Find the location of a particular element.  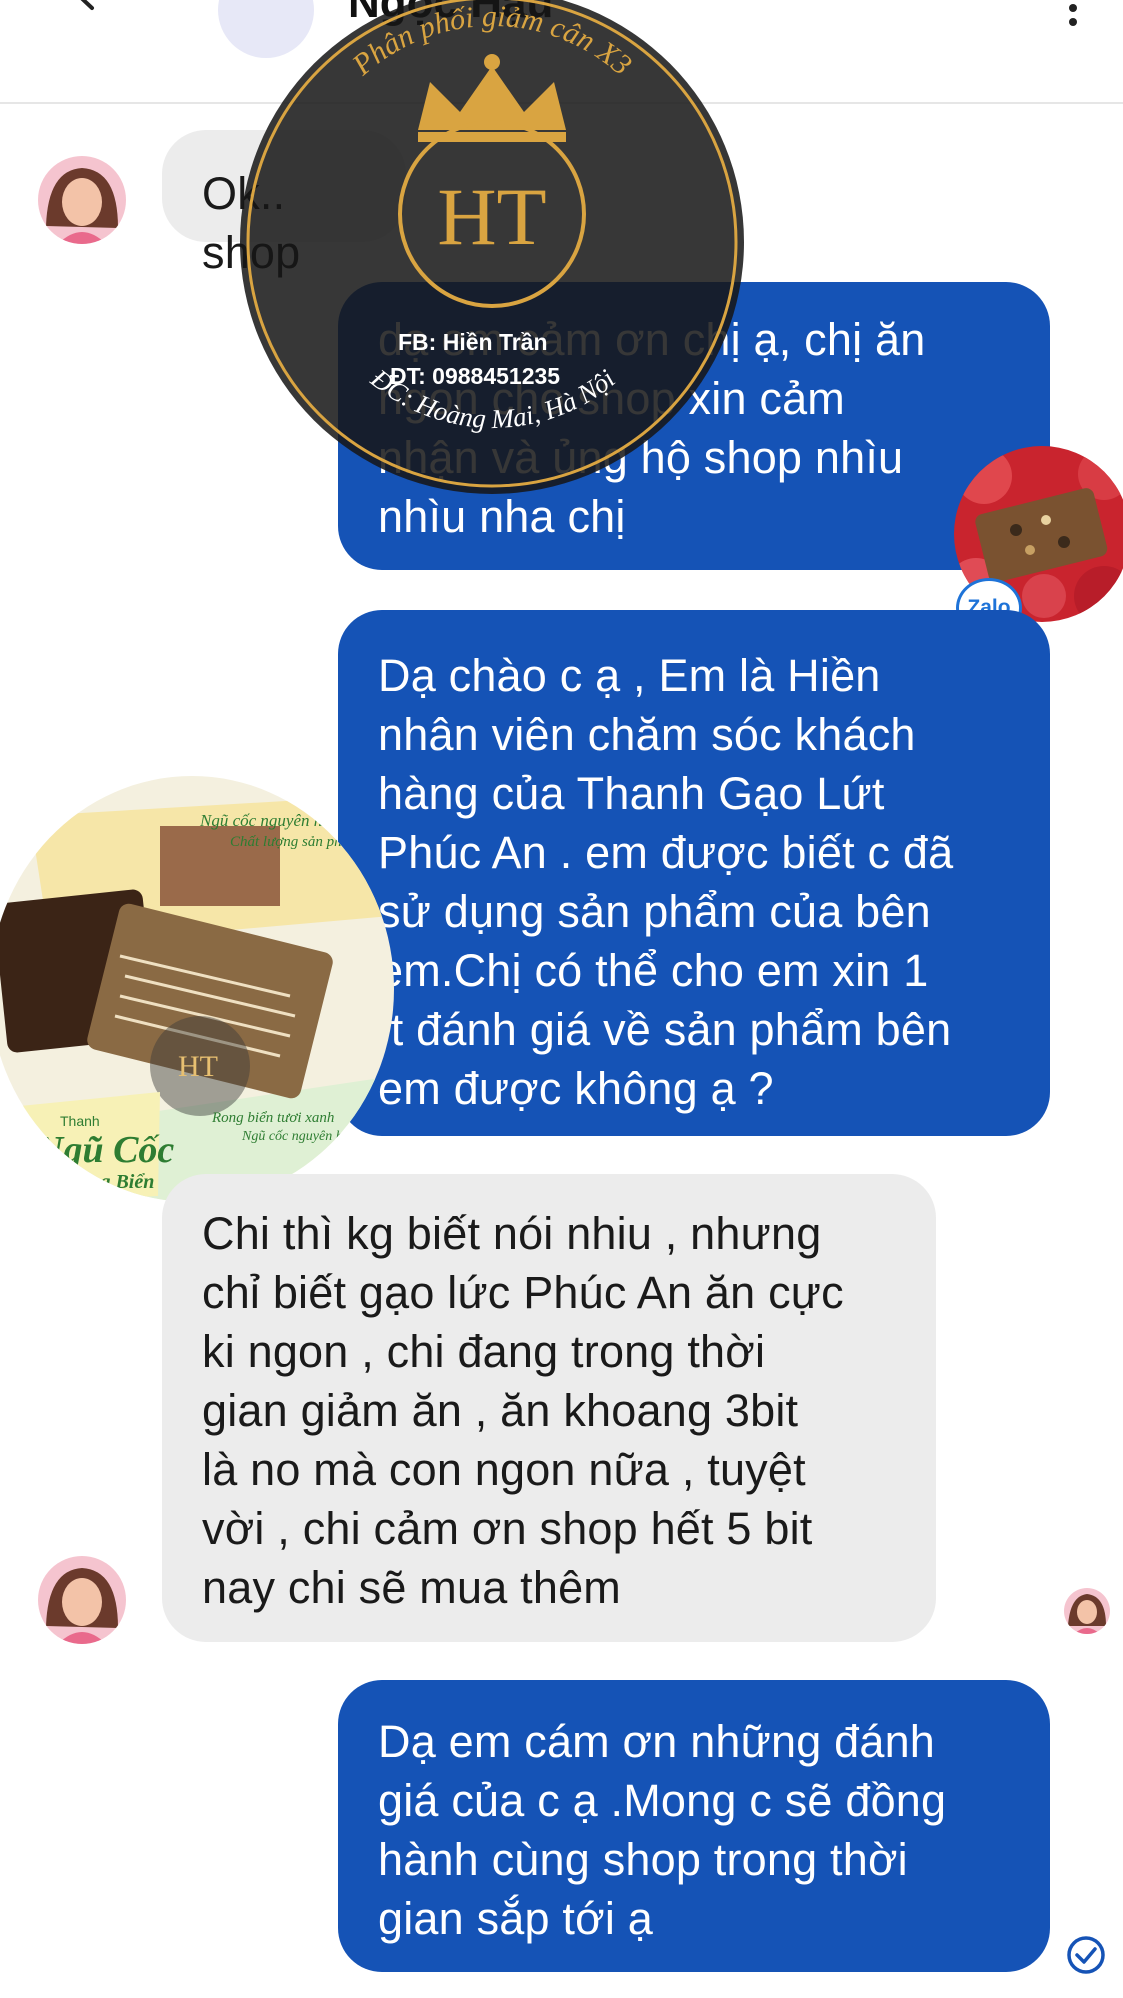

arrow-left-icon is located at coordinates (85, 8).